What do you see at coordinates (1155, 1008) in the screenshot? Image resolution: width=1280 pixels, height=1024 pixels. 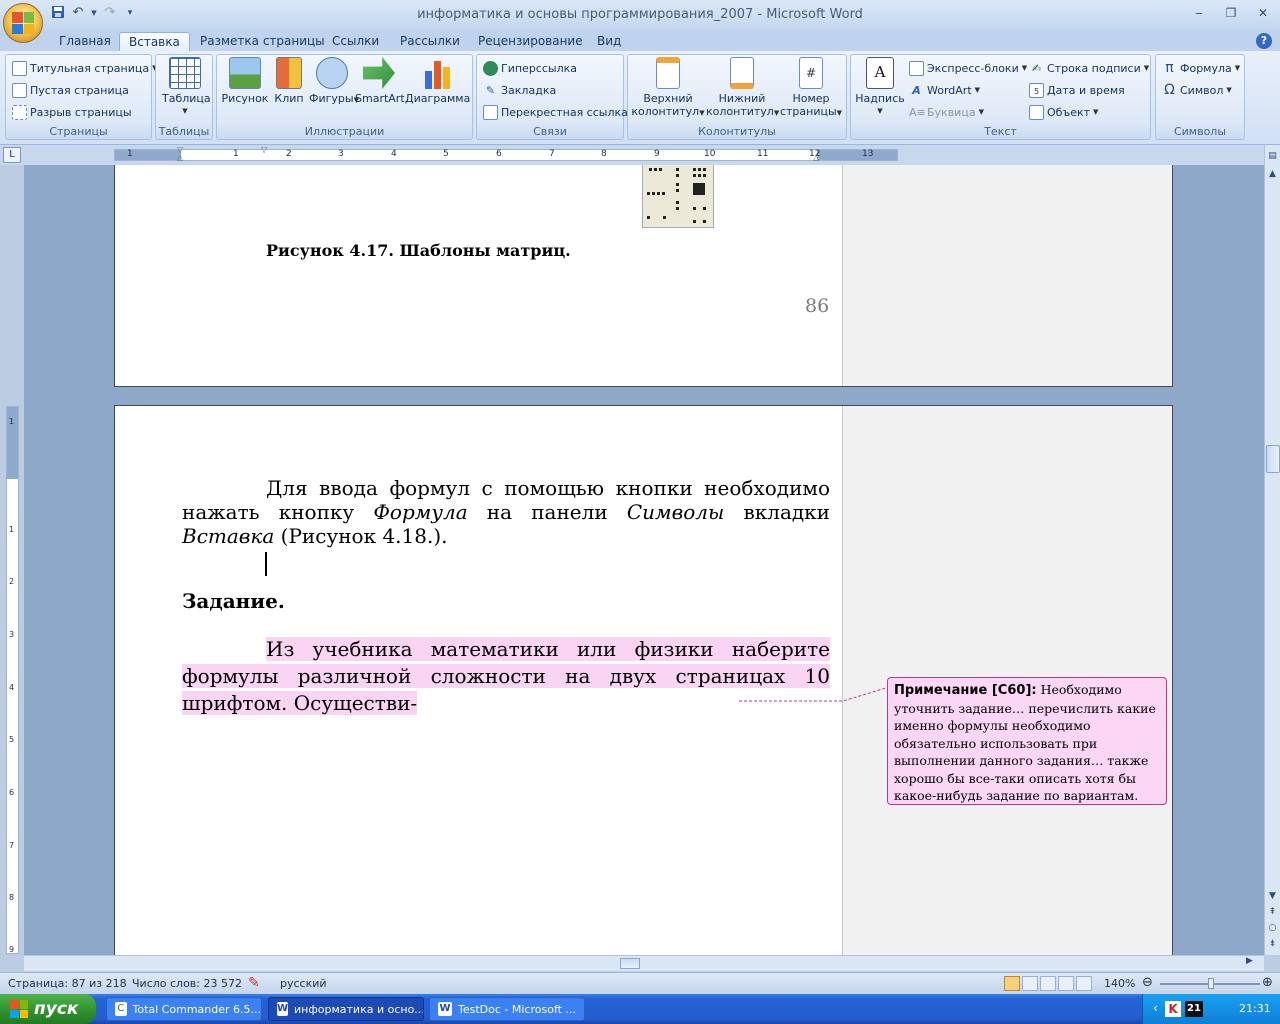 I see `tray-arrow-icon: ‹` at bounding box center [1155, 1008].